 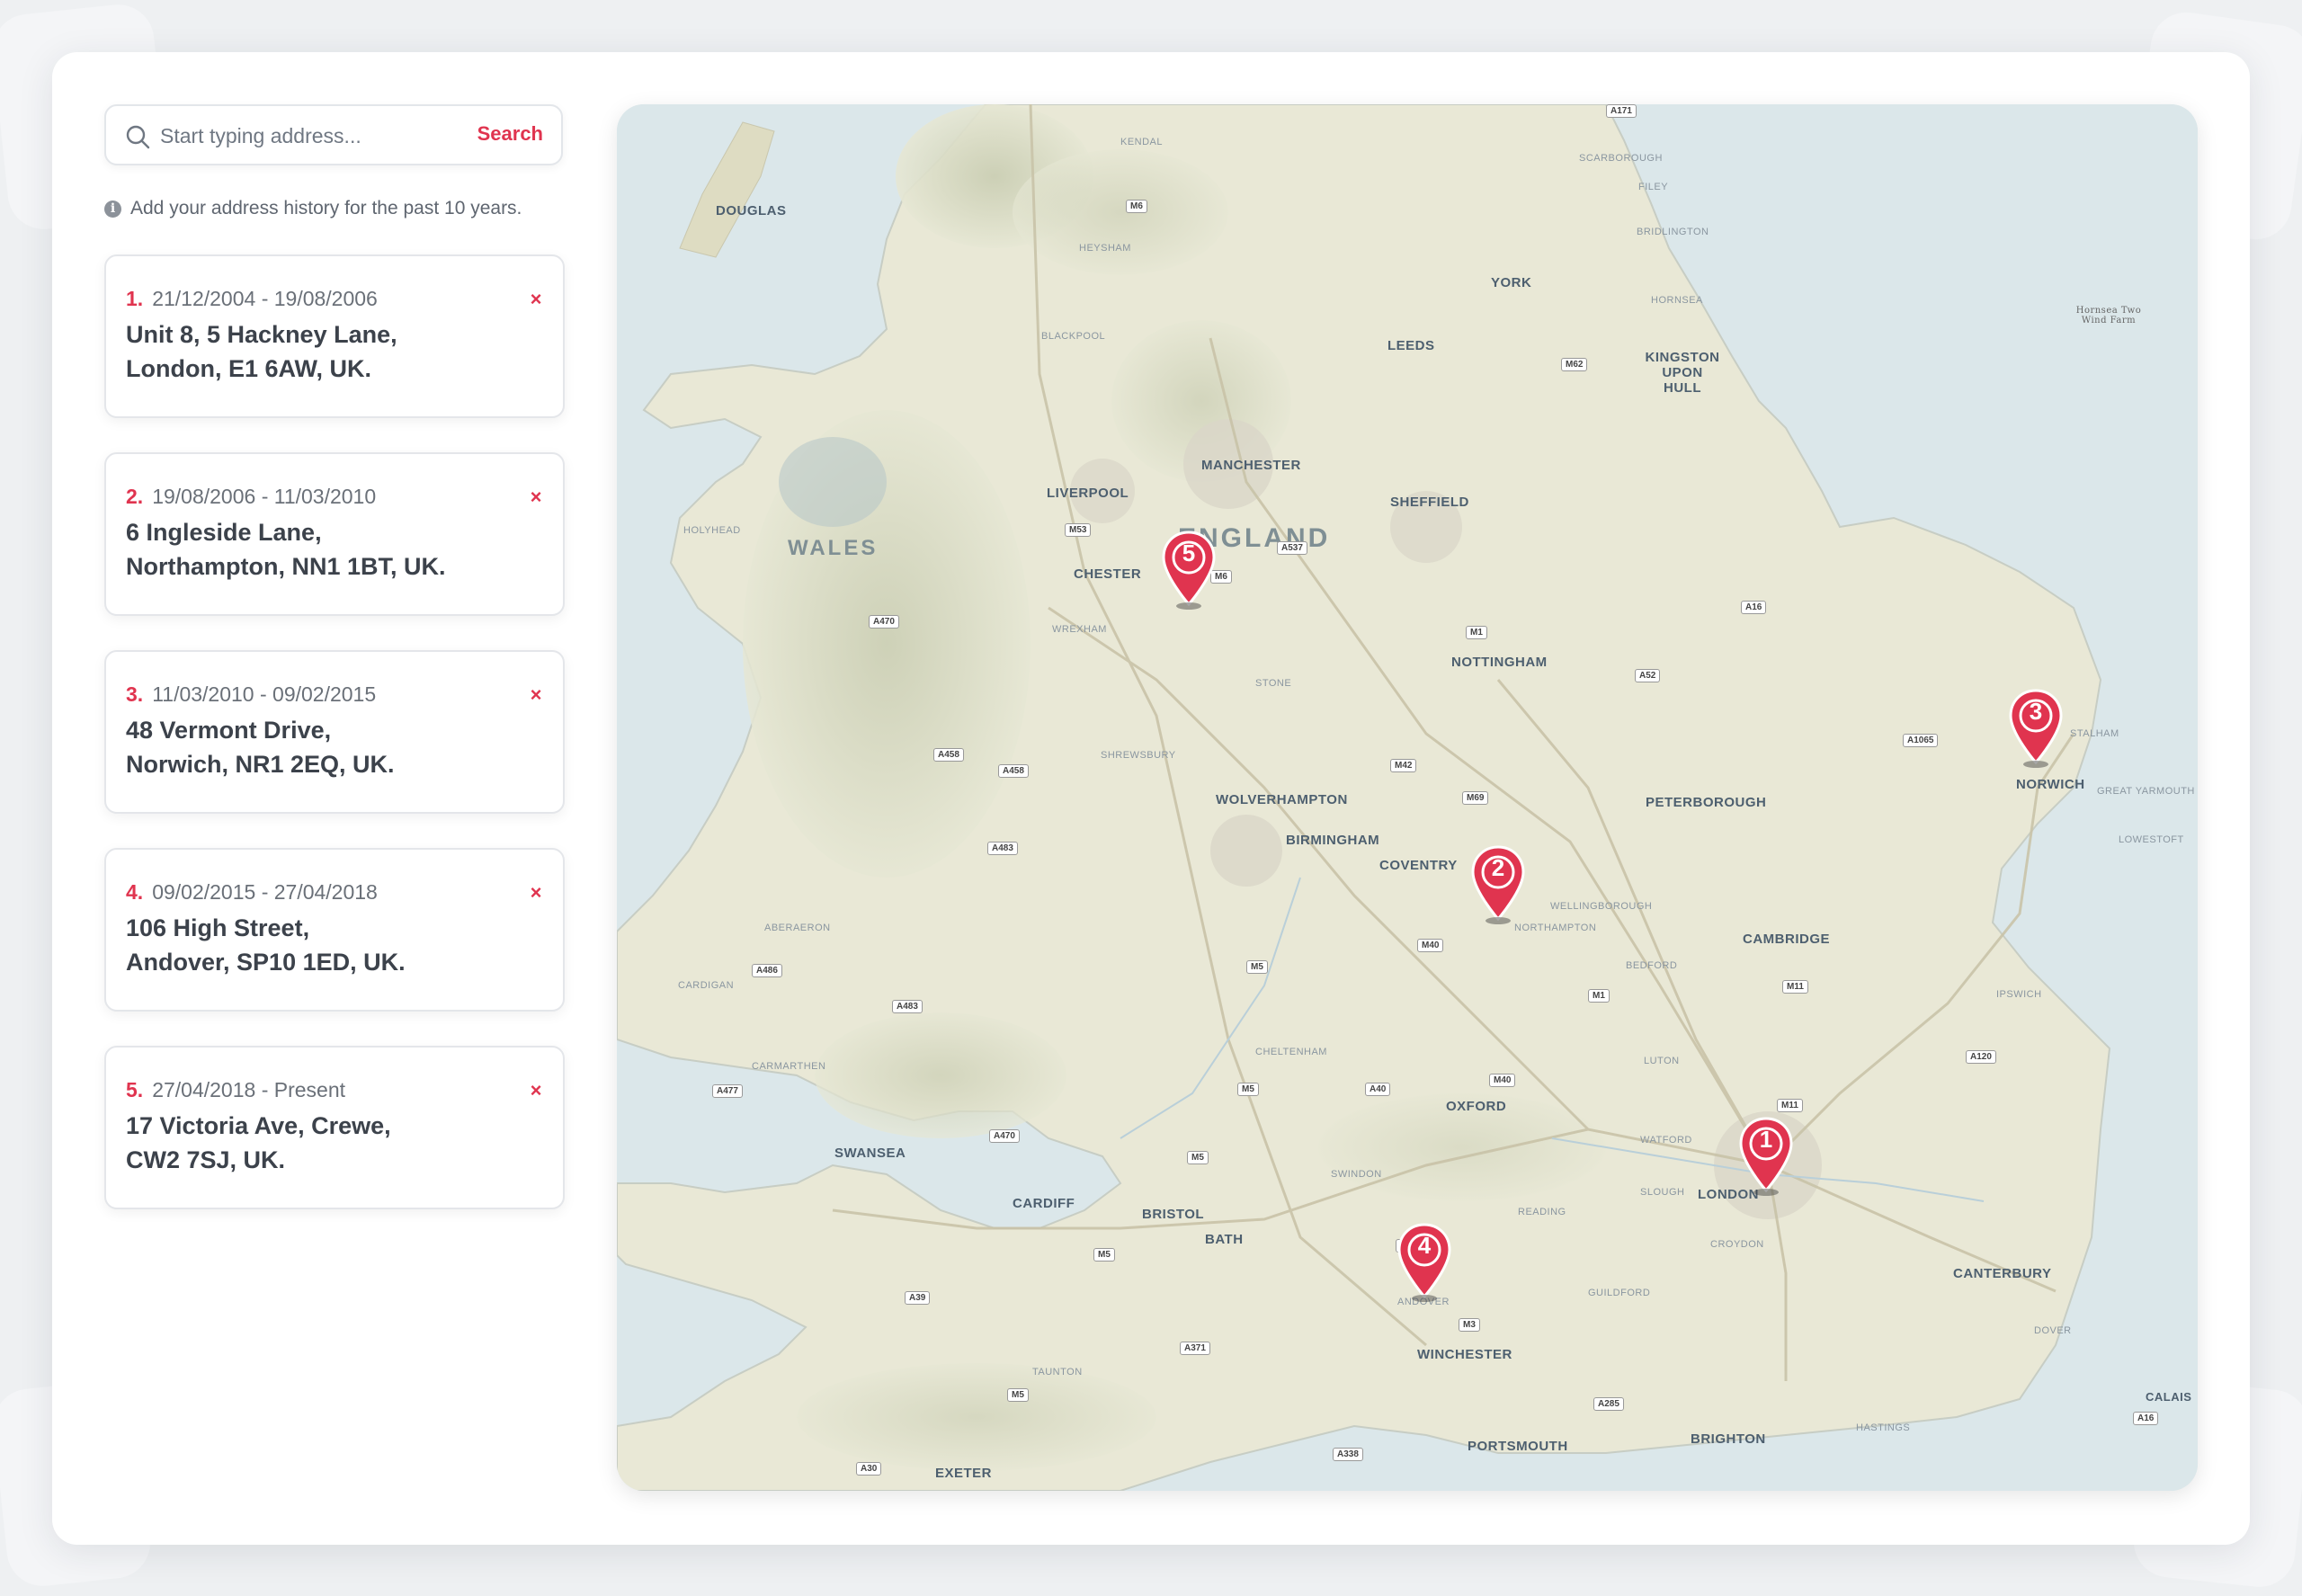 I want to click on address-dates: 11/03/2010 - 09/02/2015, so click(x=264, y=694).